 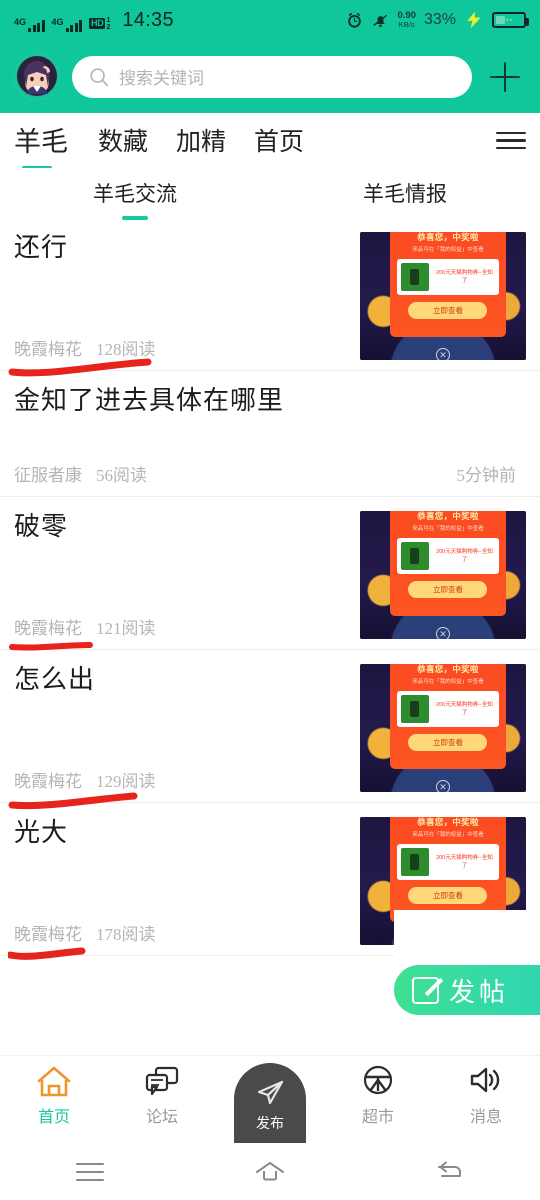 I want to click on speaker-icon, so click(x=486, y=1081).